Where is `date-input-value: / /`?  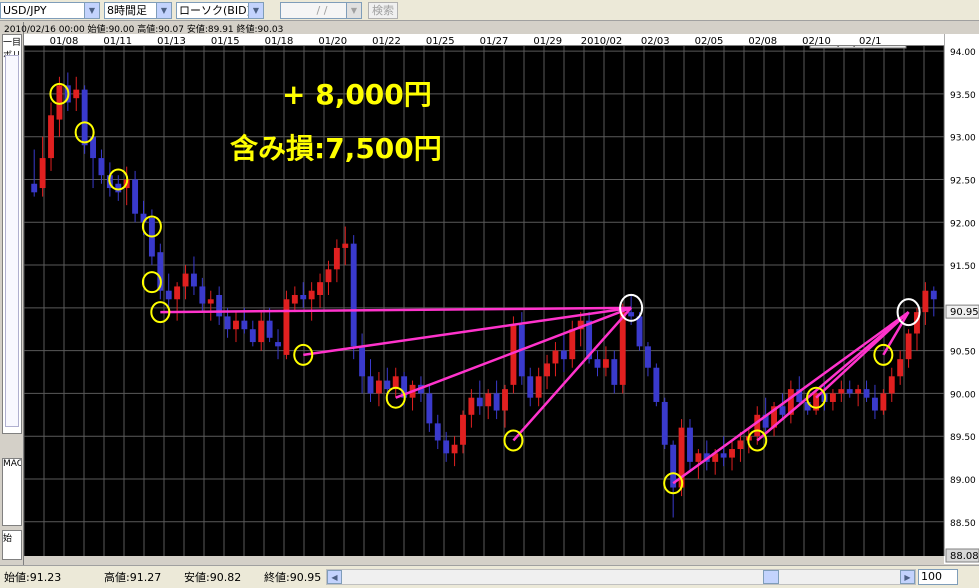
date-input-value: / / is located at coordinates (322, 10).